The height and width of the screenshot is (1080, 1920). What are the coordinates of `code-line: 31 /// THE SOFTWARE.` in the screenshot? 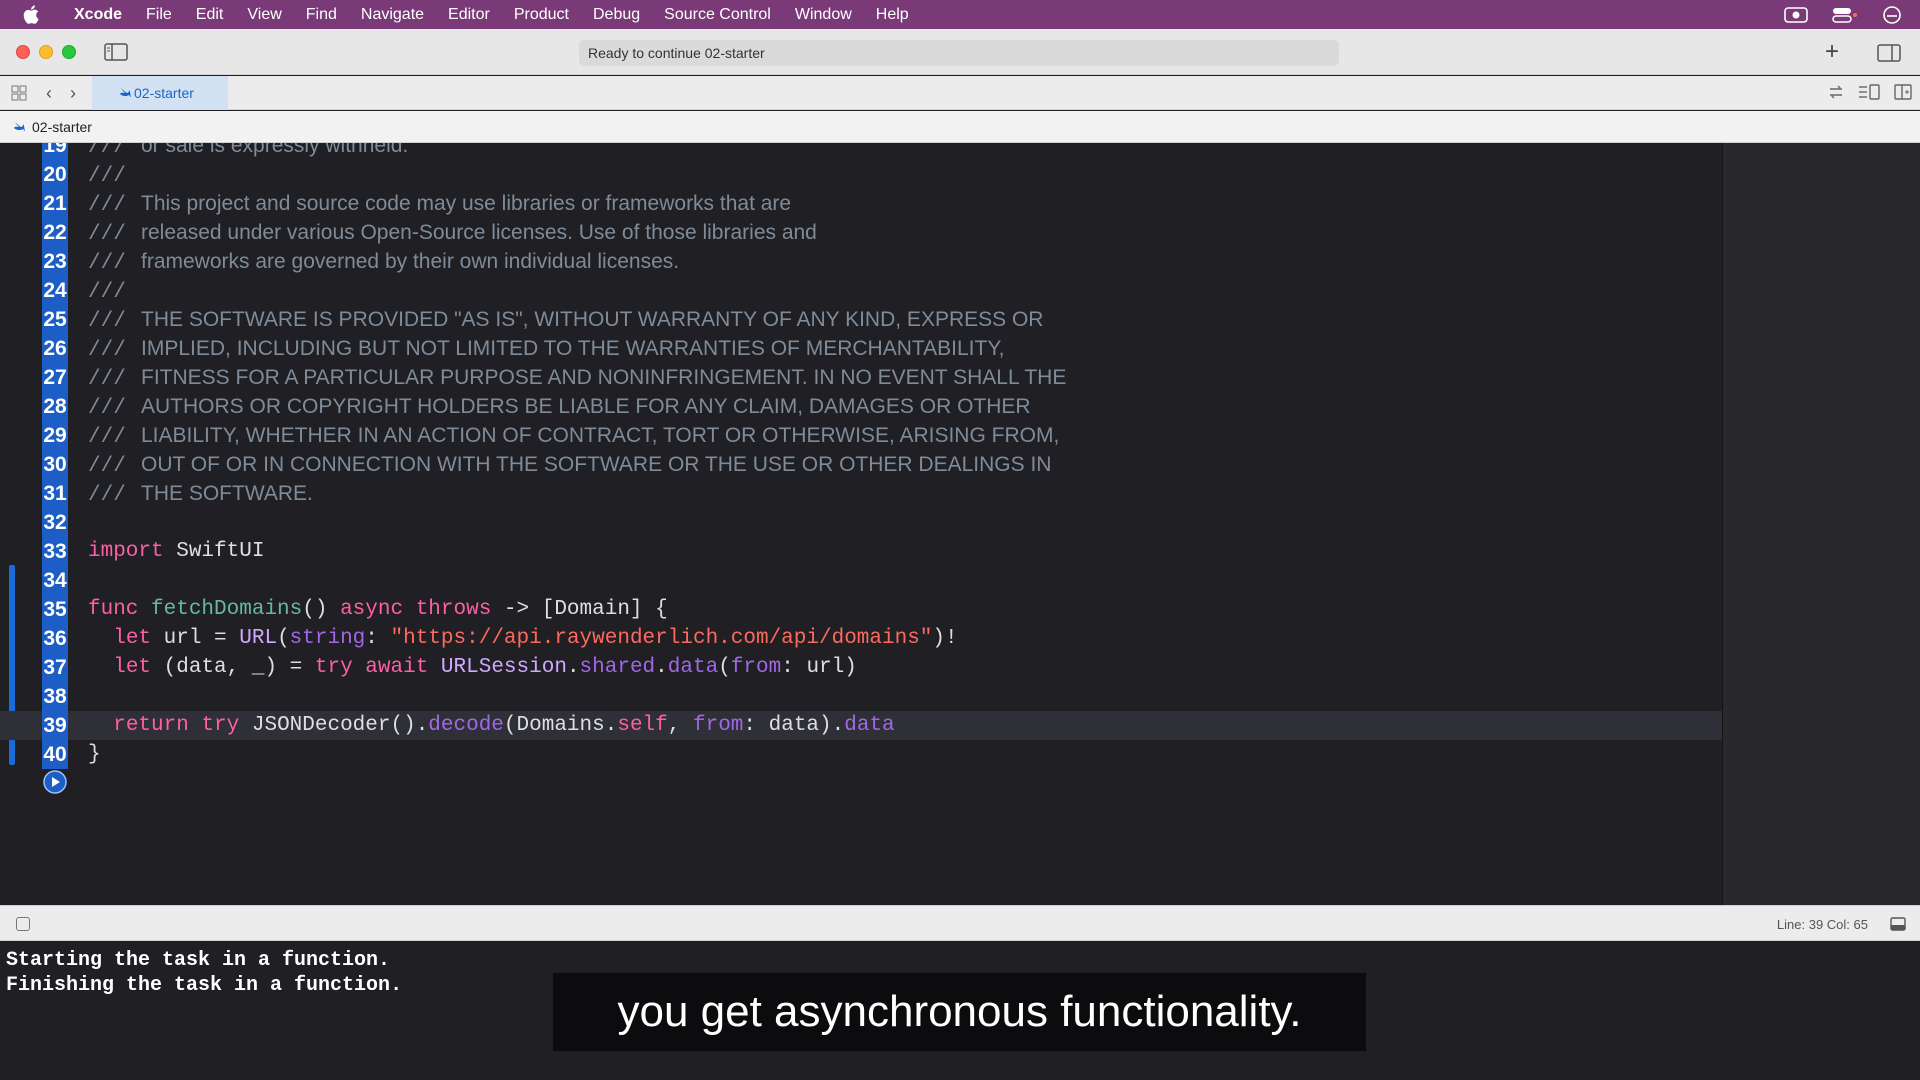 It's located at (861, 493).